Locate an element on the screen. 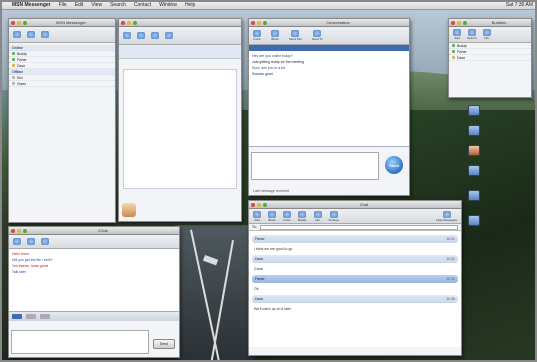  ichat-titlebar: iChat is located at coordinates (94, 231).